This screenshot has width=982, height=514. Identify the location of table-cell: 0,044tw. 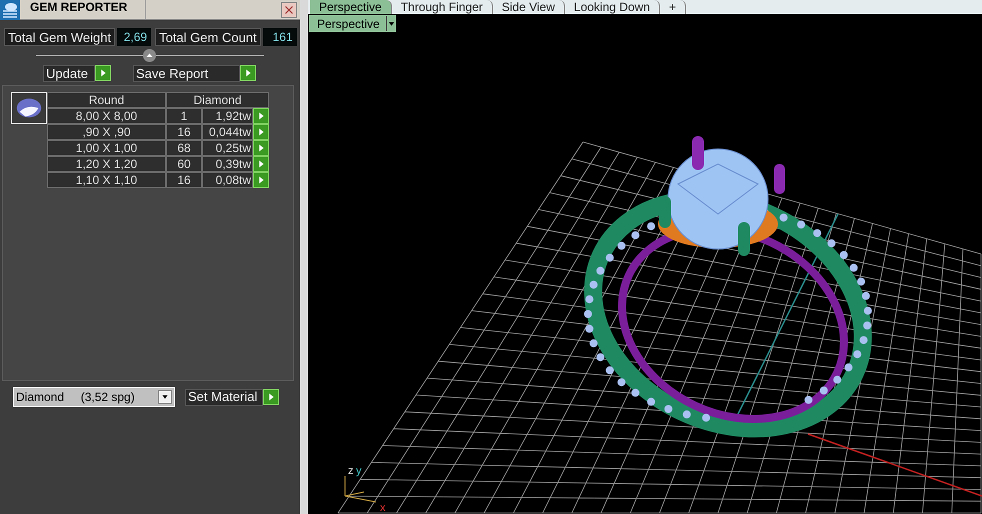
(227, 132).